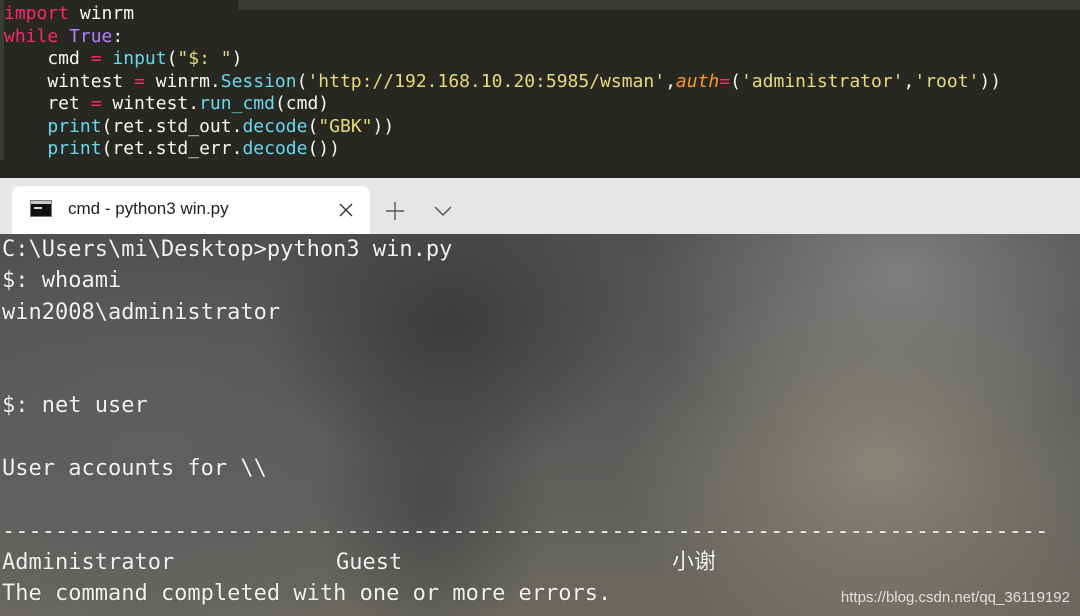 This screenshot has width=1080, height=616. What do you see at coordinates (323, 148) in the screenshot?
I see `code-token: ())` at bounding box center [323, 148].